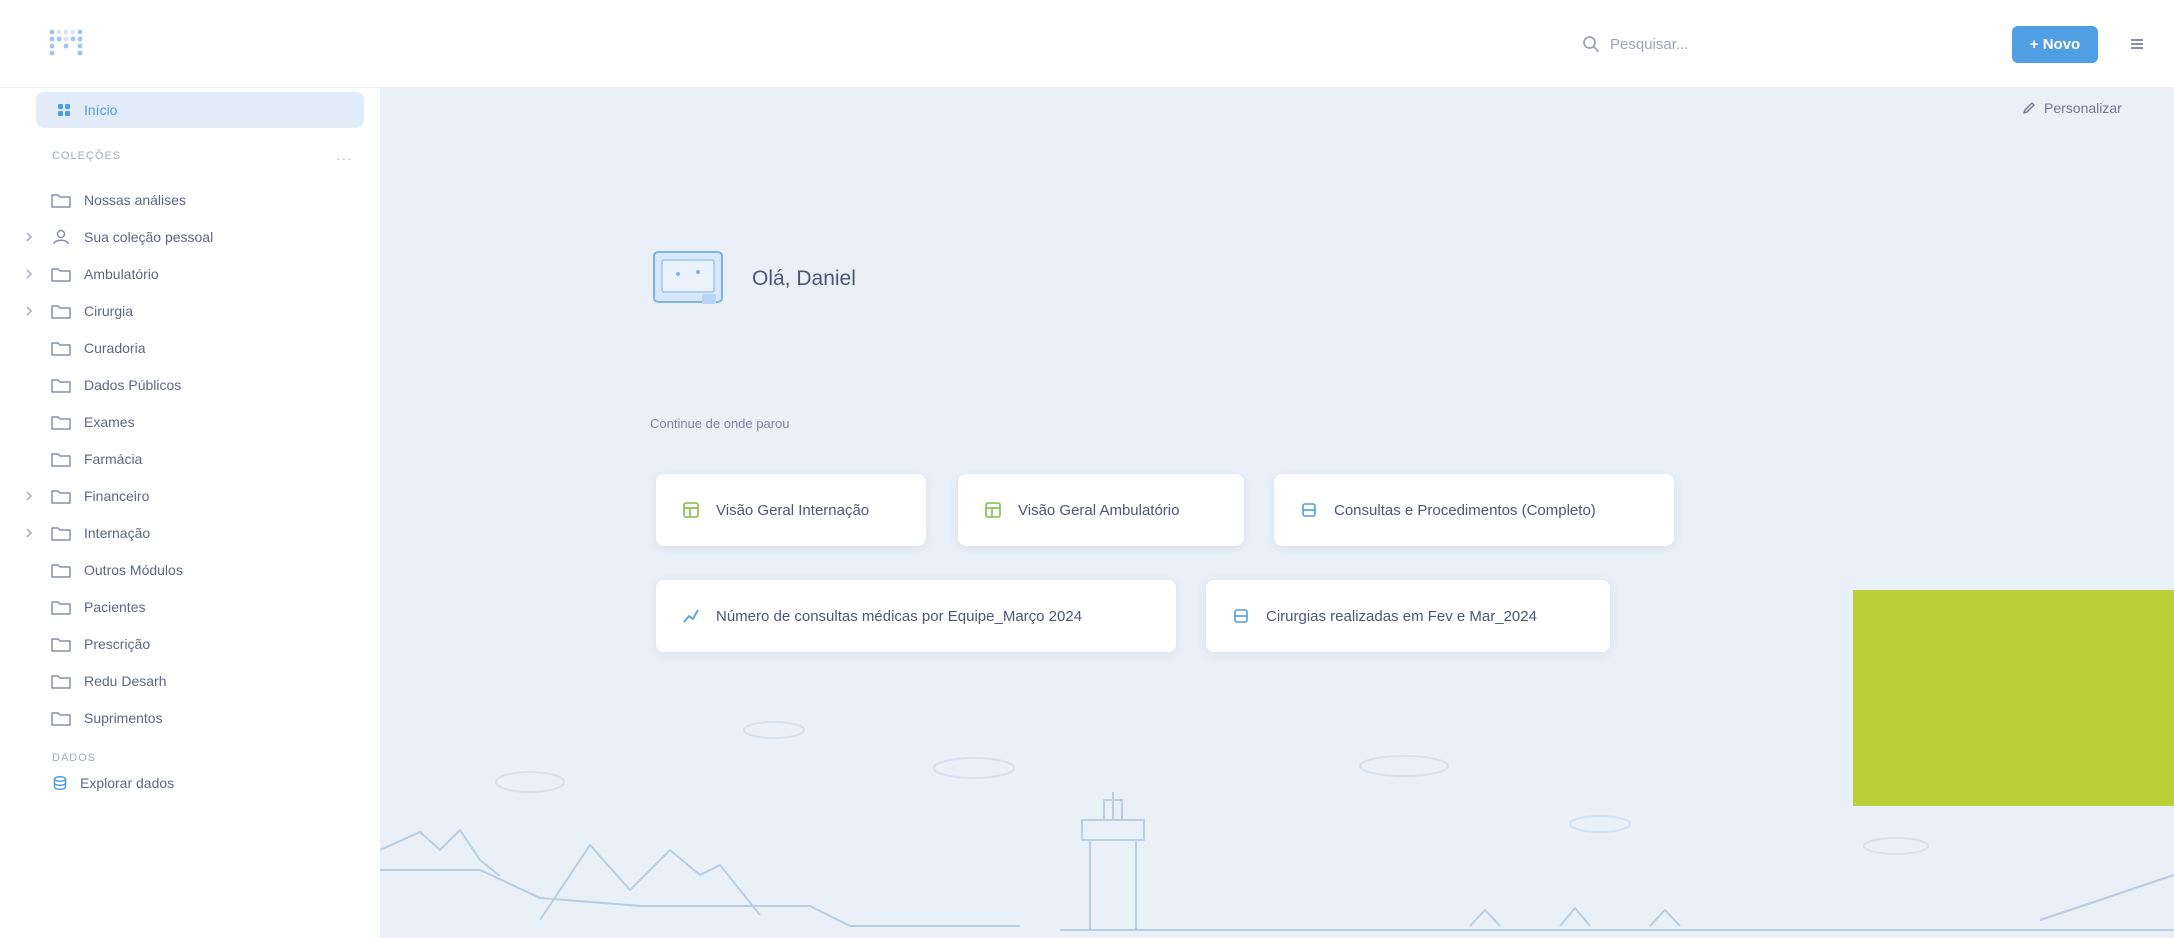 The height and width of the screenshot is (938, 2174). Describe the element at coordinates (2083, 108) in the screenshot. I see `personalize-label: Personalizar` at that location.